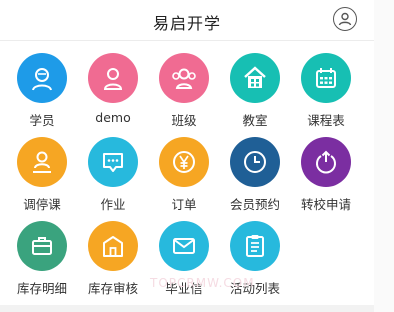 Image resolution: width=394 pixels, height=312 pixels. I want to click on house-icon, so click(255, 78).